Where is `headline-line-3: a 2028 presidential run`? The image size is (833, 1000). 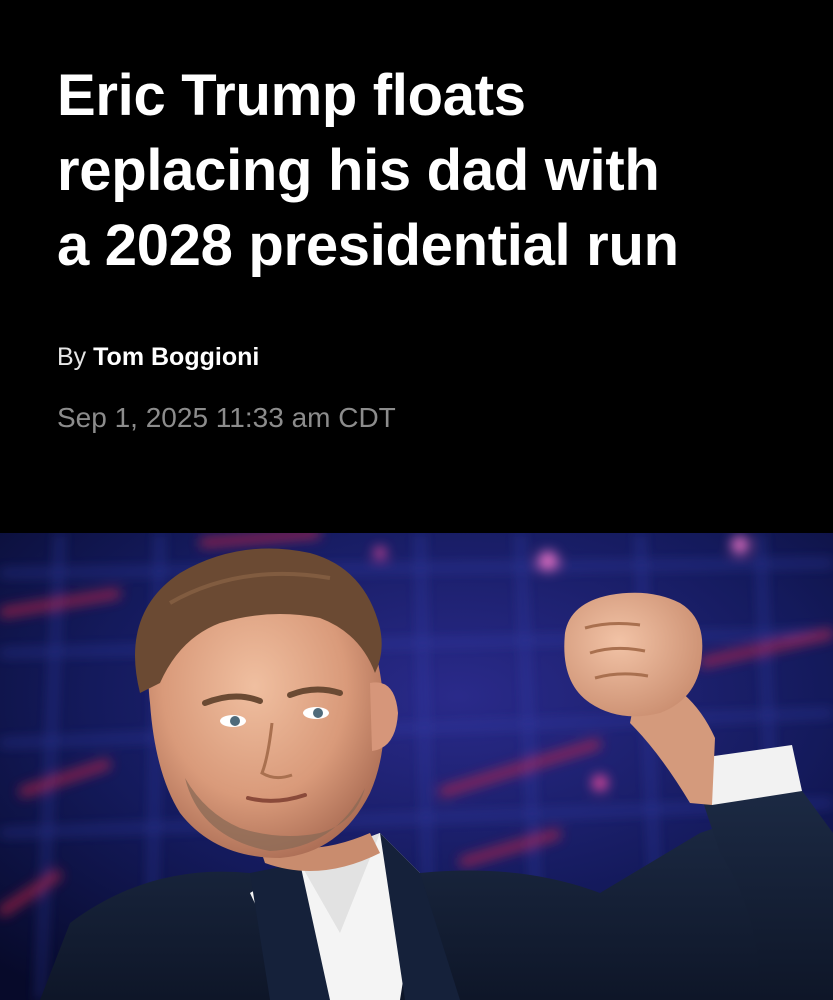
headline-line-3: a 2028 presidential run is located at coordinates (368, 245).